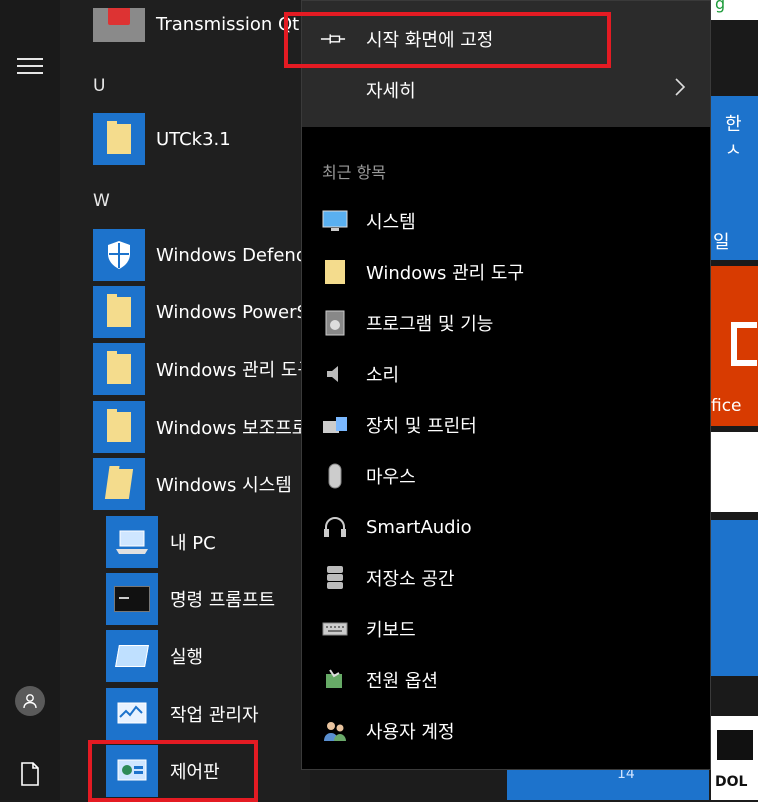 This screenshot has width=758, height=802. I want to click on list-item-windows-powershell: Windows PowerShell, so click(185, 312).